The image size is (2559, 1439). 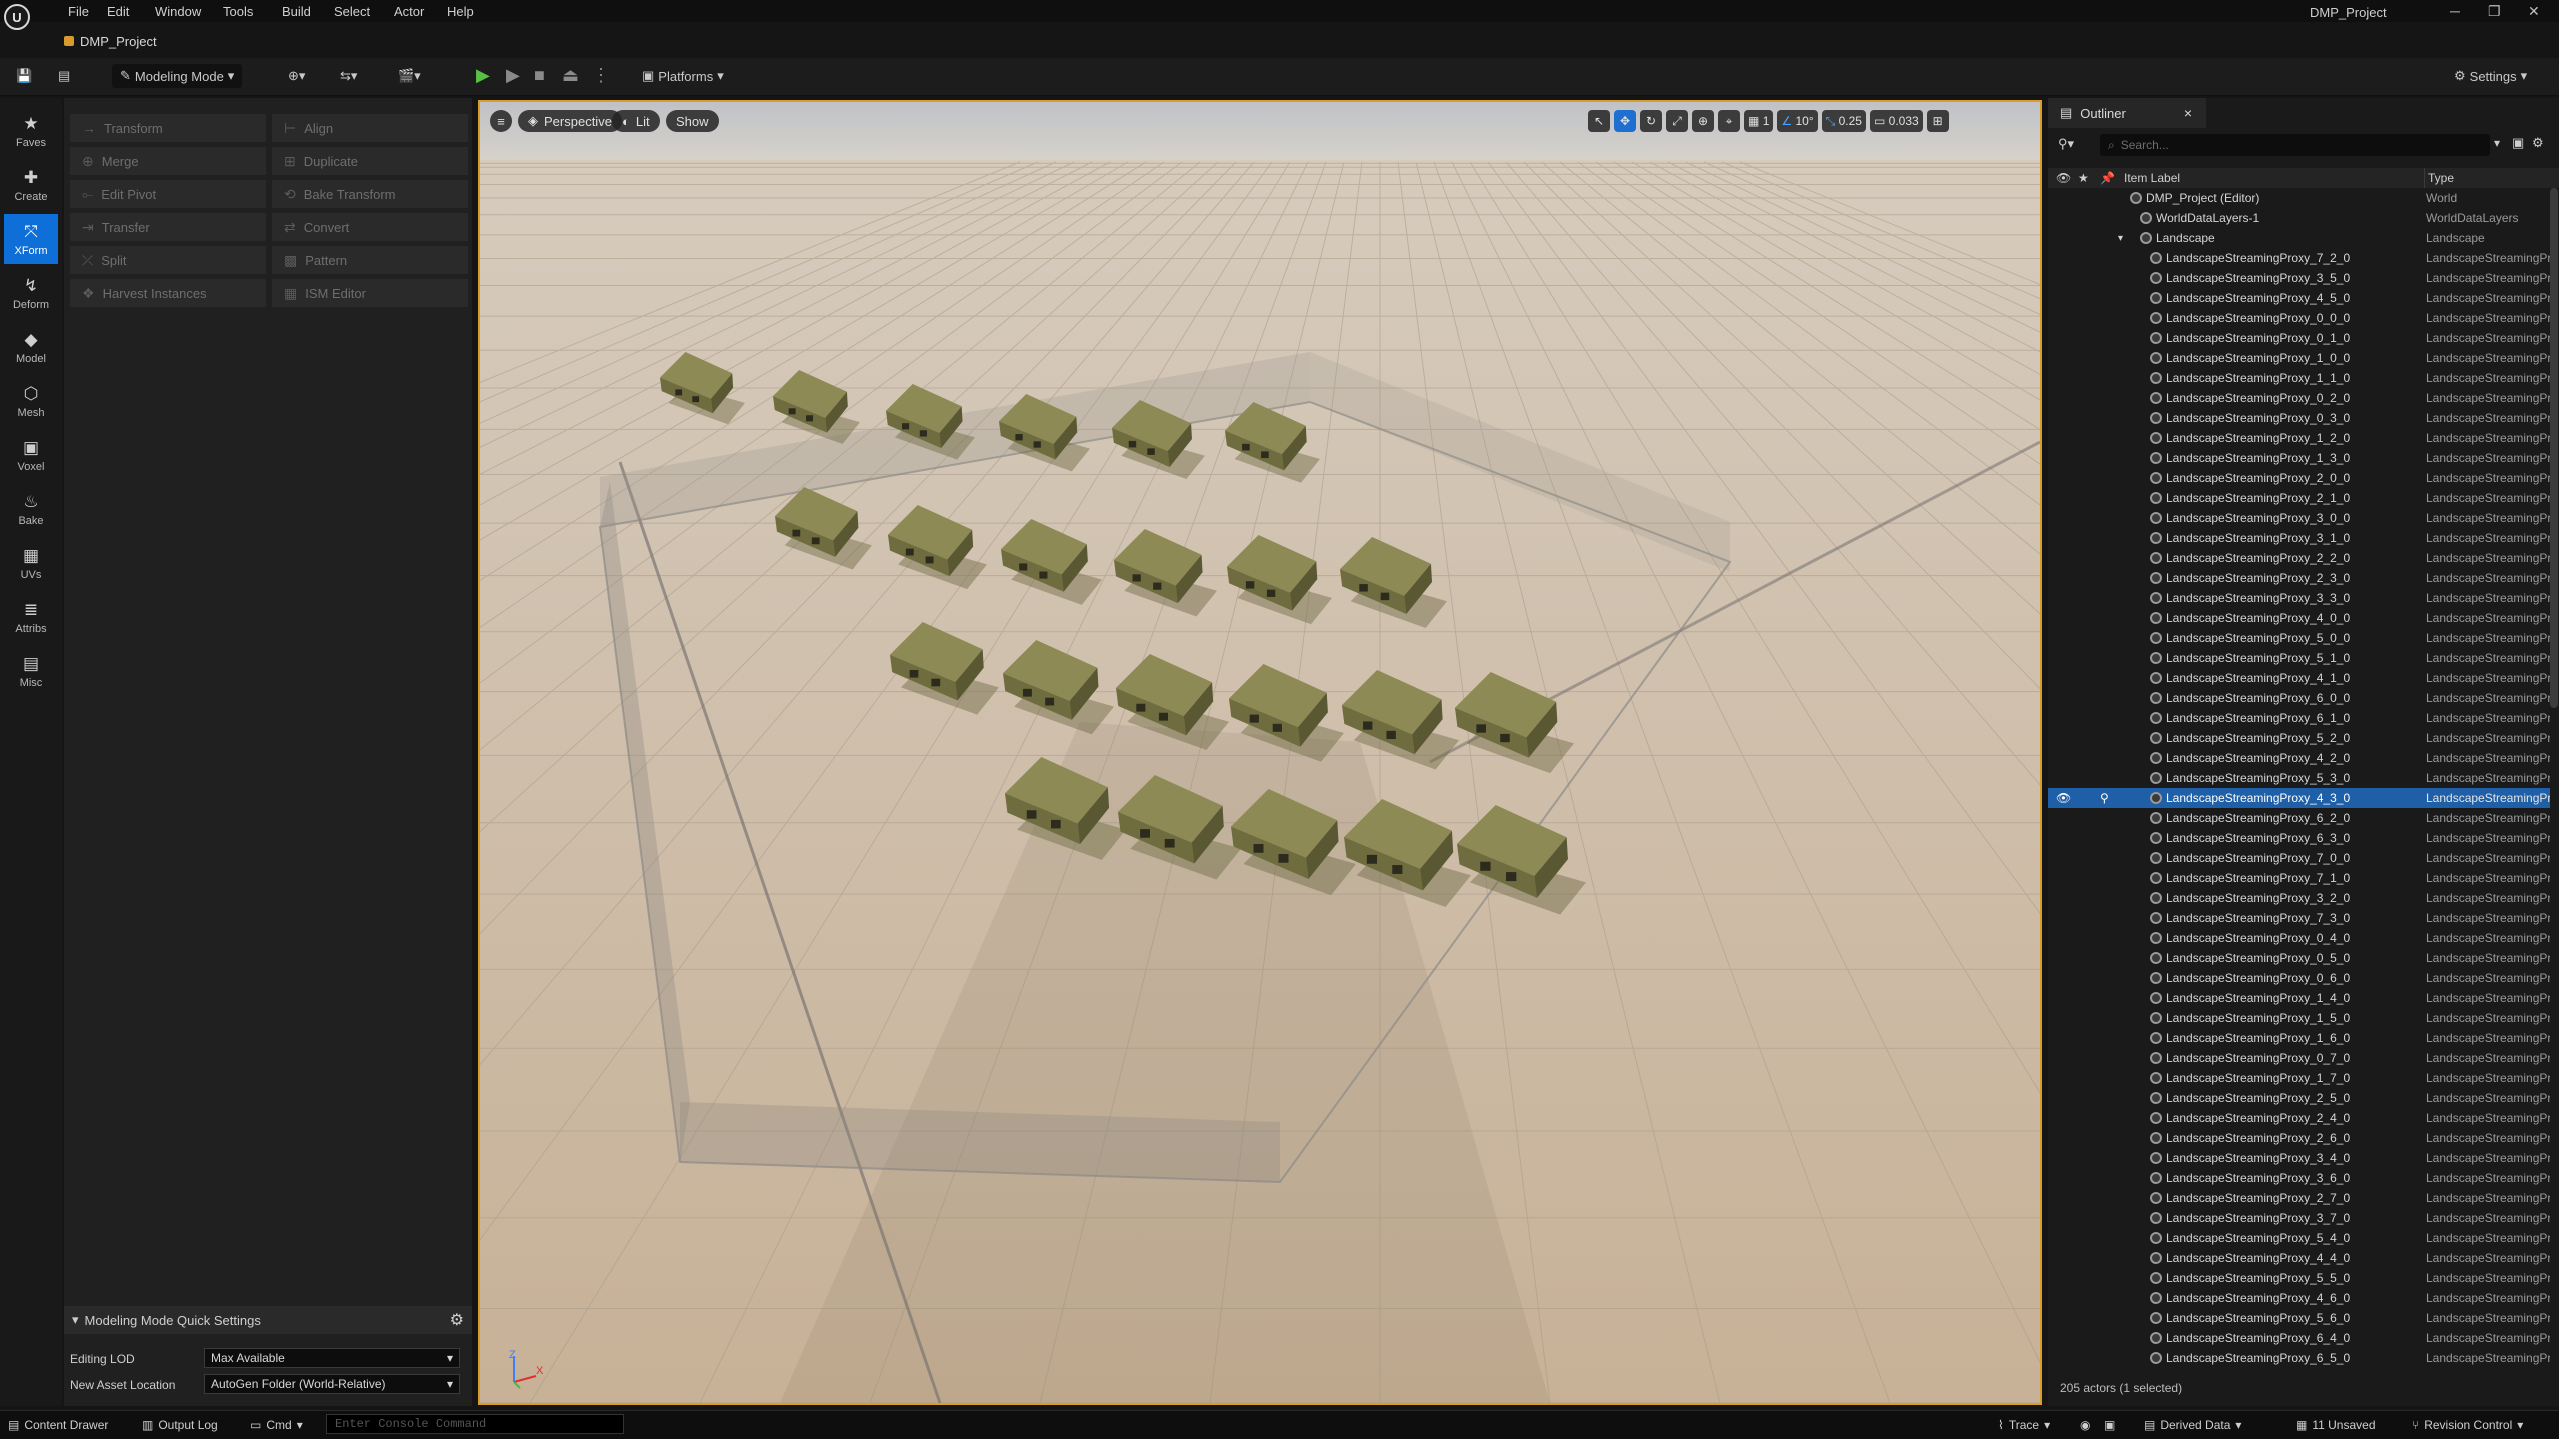 I want to click on menu-build: Build, so click(x=296, y=11).